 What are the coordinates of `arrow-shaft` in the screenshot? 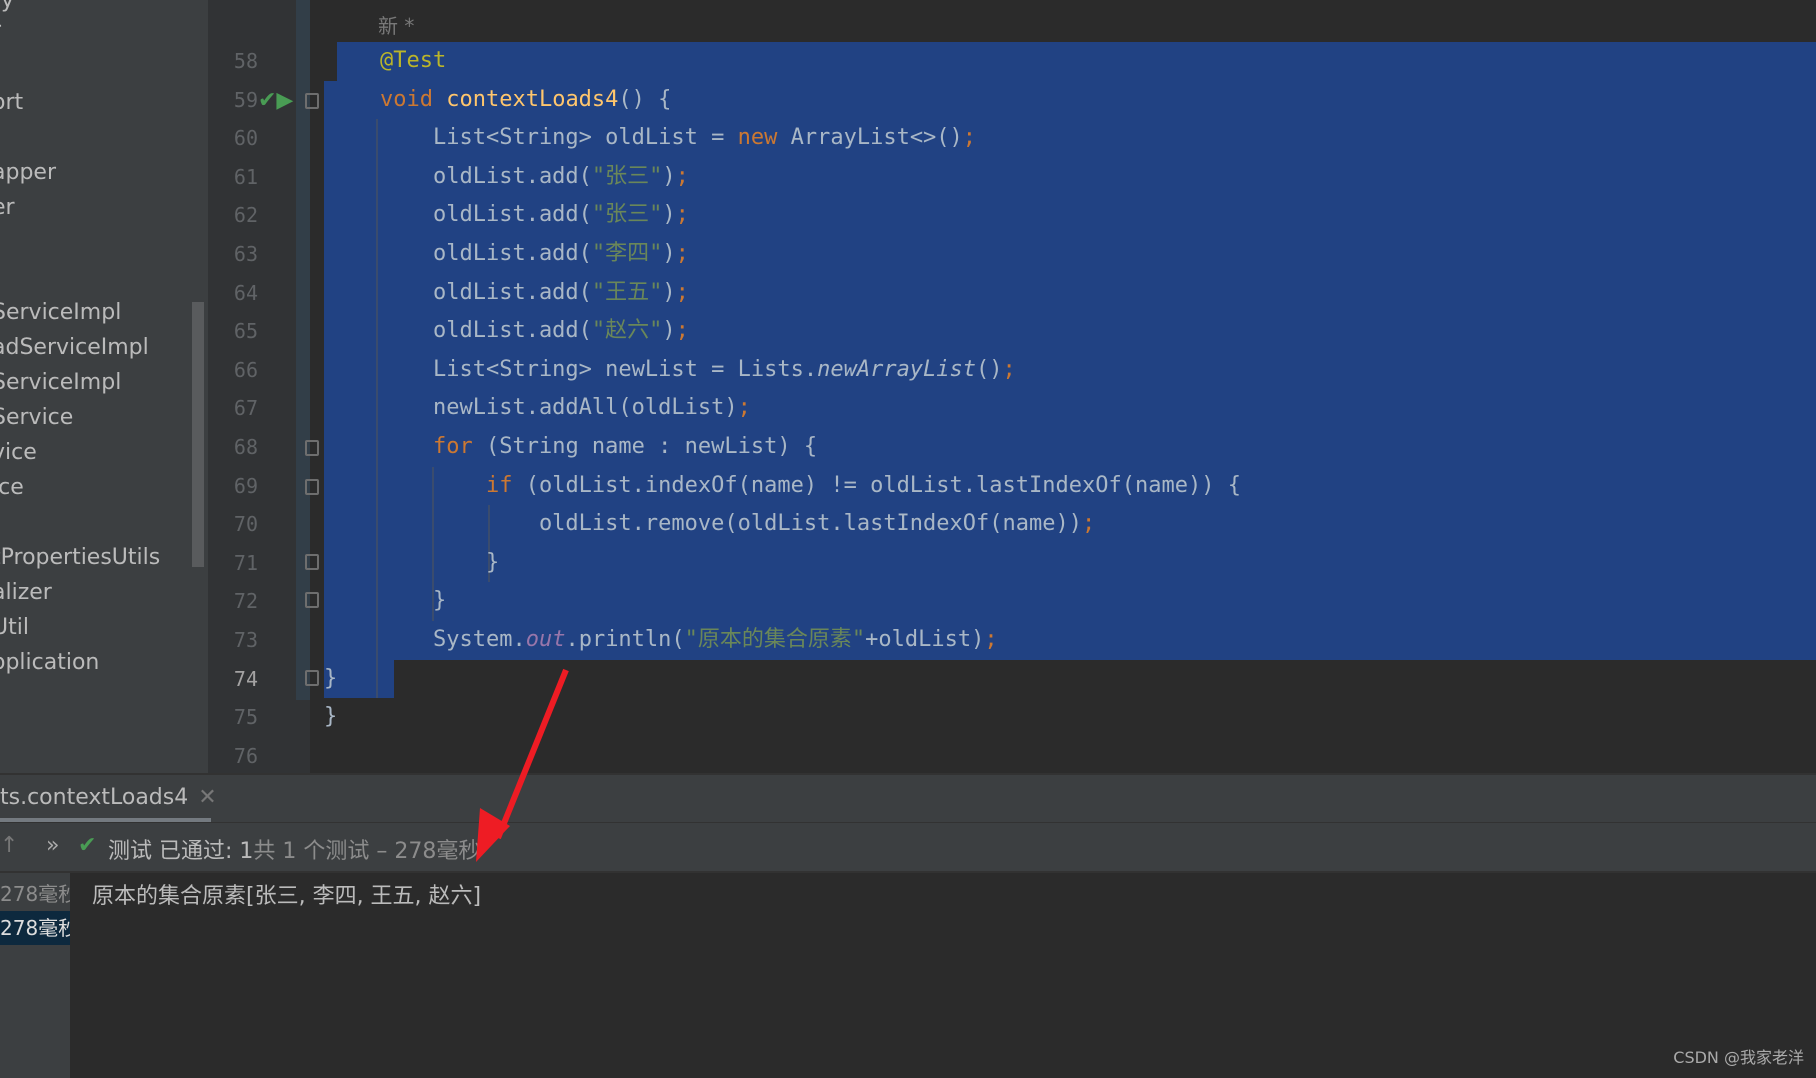 It's located at (532, 754).